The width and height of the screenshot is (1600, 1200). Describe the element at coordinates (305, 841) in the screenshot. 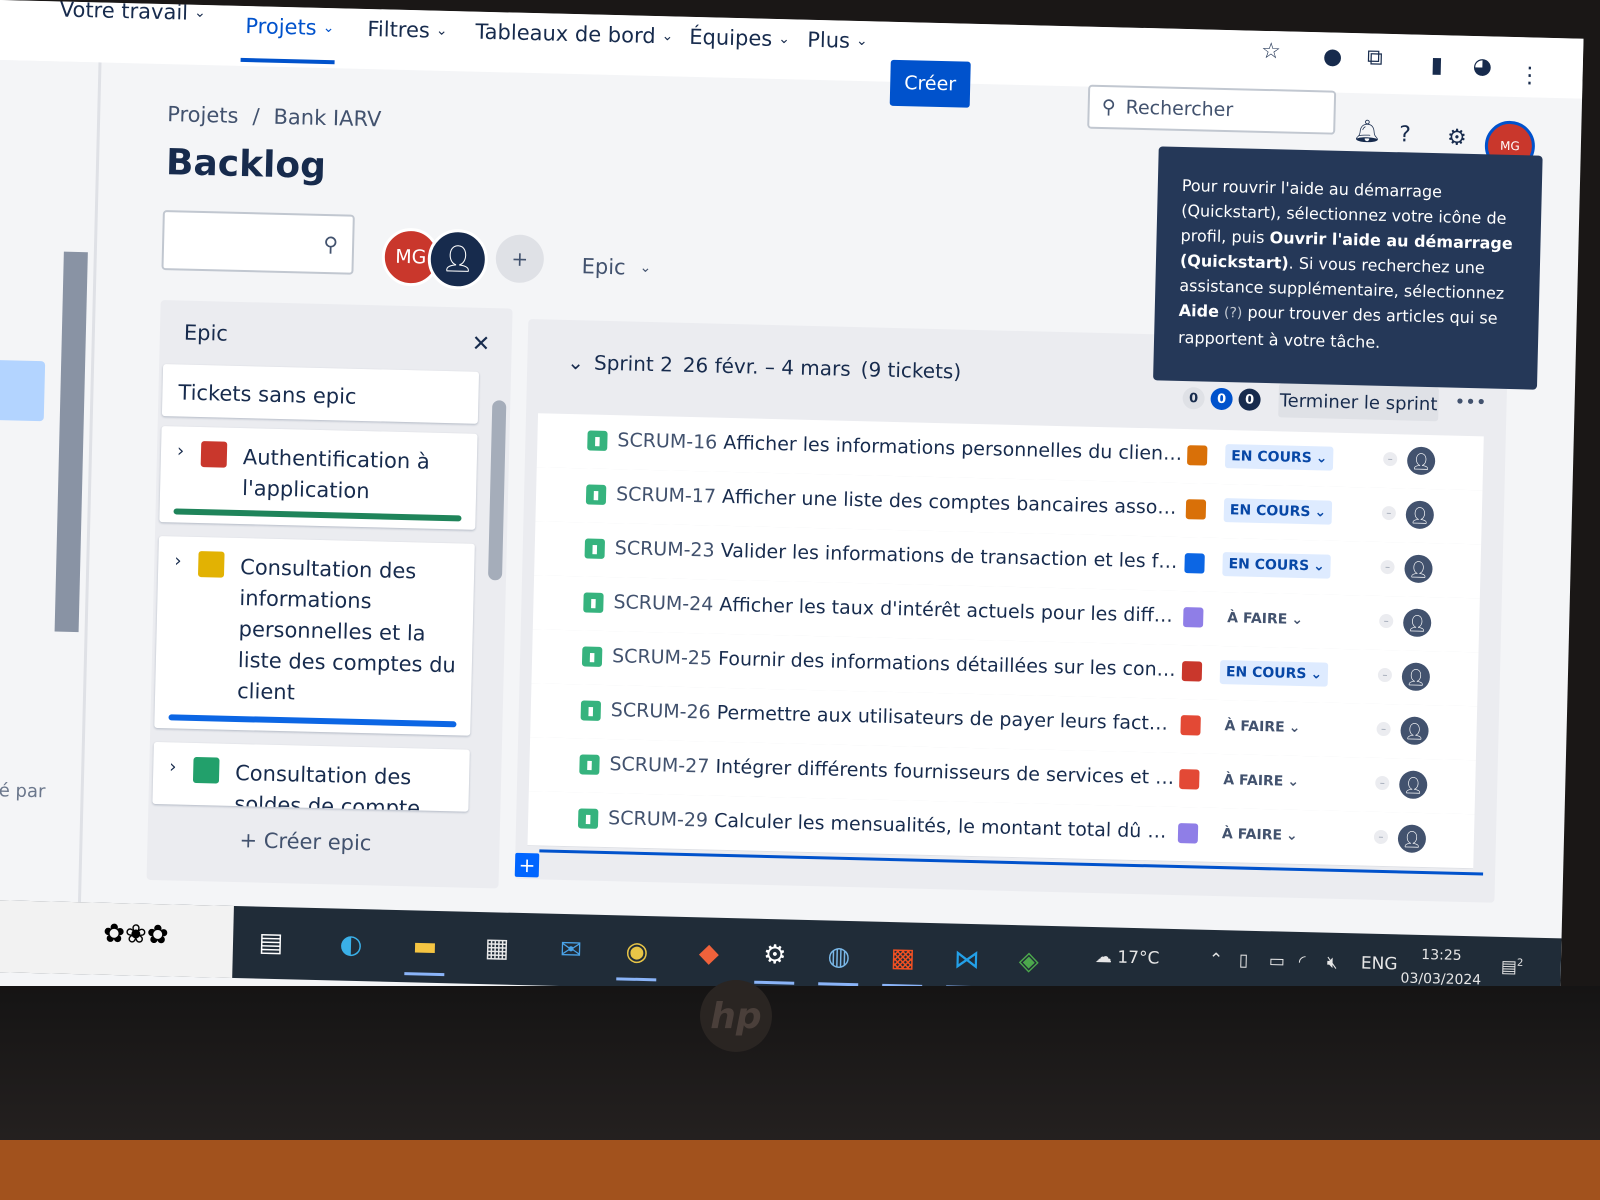

I see `create-epic-button: + Créer epic` at that location.